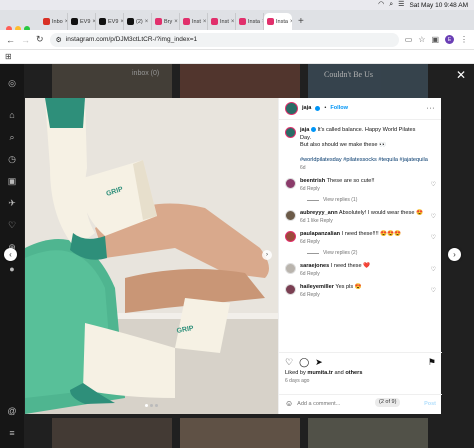 This screenshot has height=448, width=474. Describe the element at coordinates (381, 5) in the screenshot. I see `wifi-icon: ◠` at that location.